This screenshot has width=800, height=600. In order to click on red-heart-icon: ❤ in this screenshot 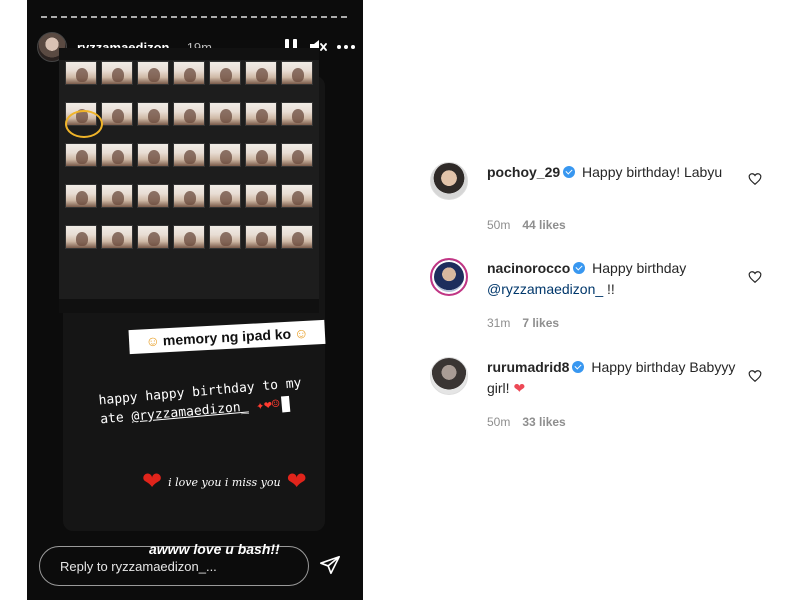, I will do `click(519, 388)`.